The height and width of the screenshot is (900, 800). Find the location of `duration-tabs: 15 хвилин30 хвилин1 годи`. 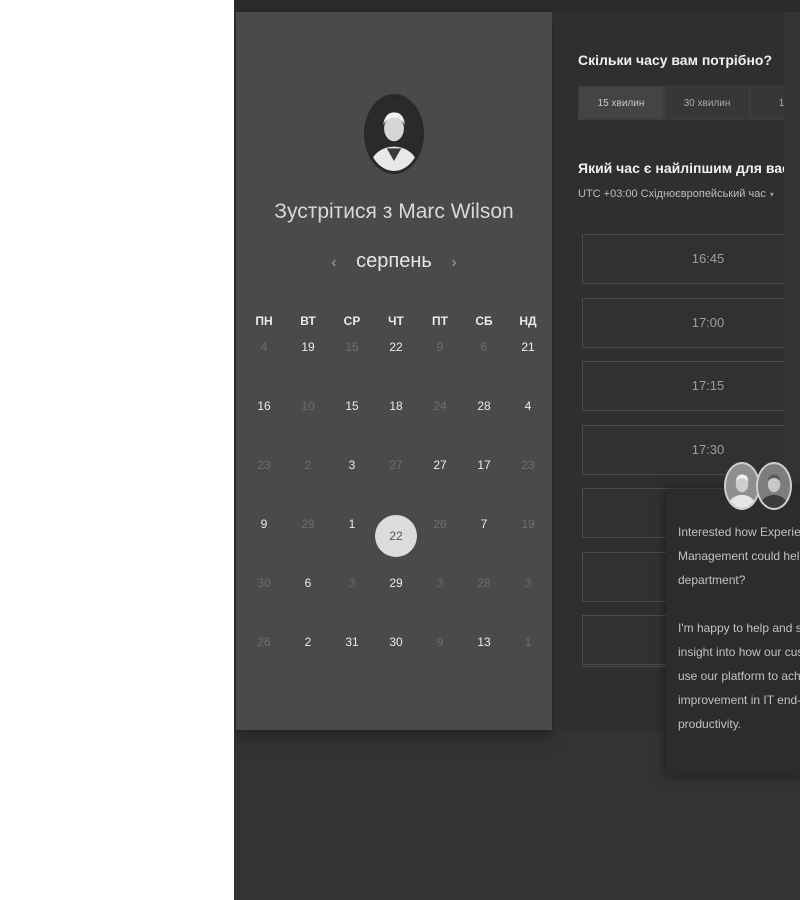

duration-tabs: 15 хвилин30 хвилин1 годи is located at coordinates (681, 103).